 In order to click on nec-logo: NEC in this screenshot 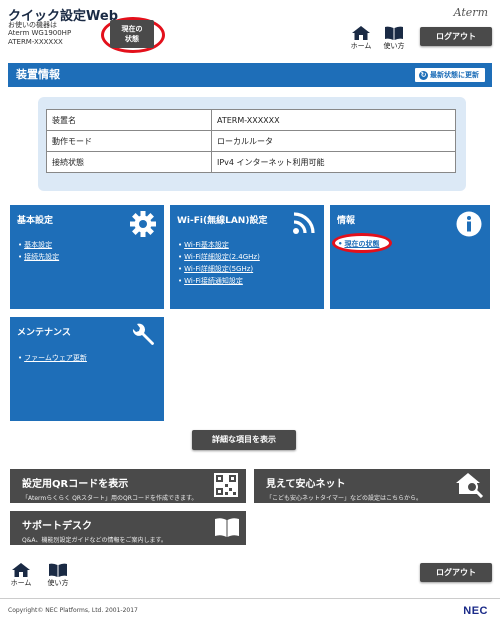, I will do `click(475, 611)`.